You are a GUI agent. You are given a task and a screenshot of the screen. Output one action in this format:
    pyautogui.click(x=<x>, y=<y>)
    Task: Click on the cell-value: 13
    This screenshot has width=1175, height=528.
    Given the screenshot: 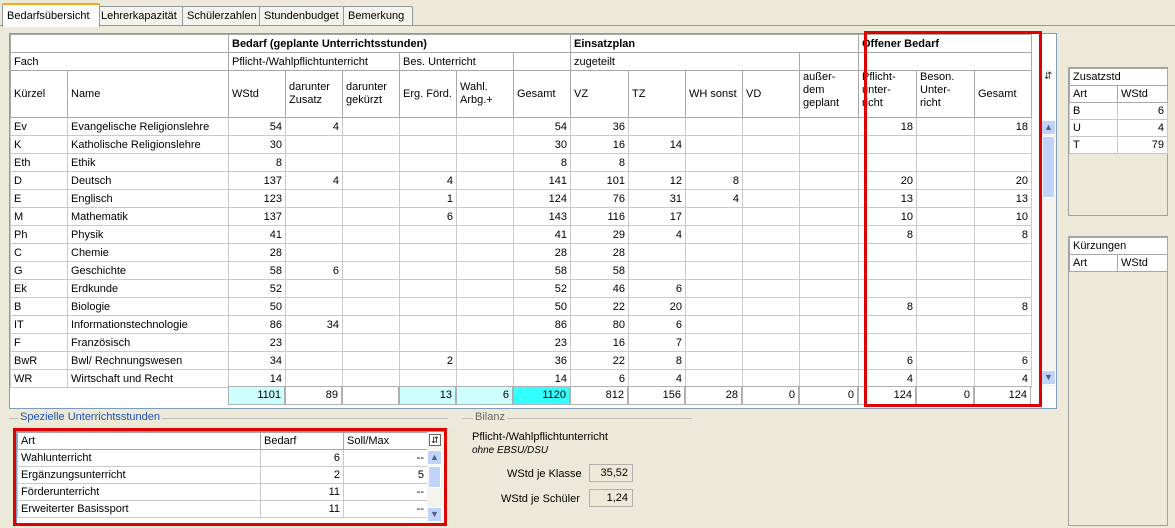 What is the action you would take?
    pyautogui.click(x=1003, y=198)
    